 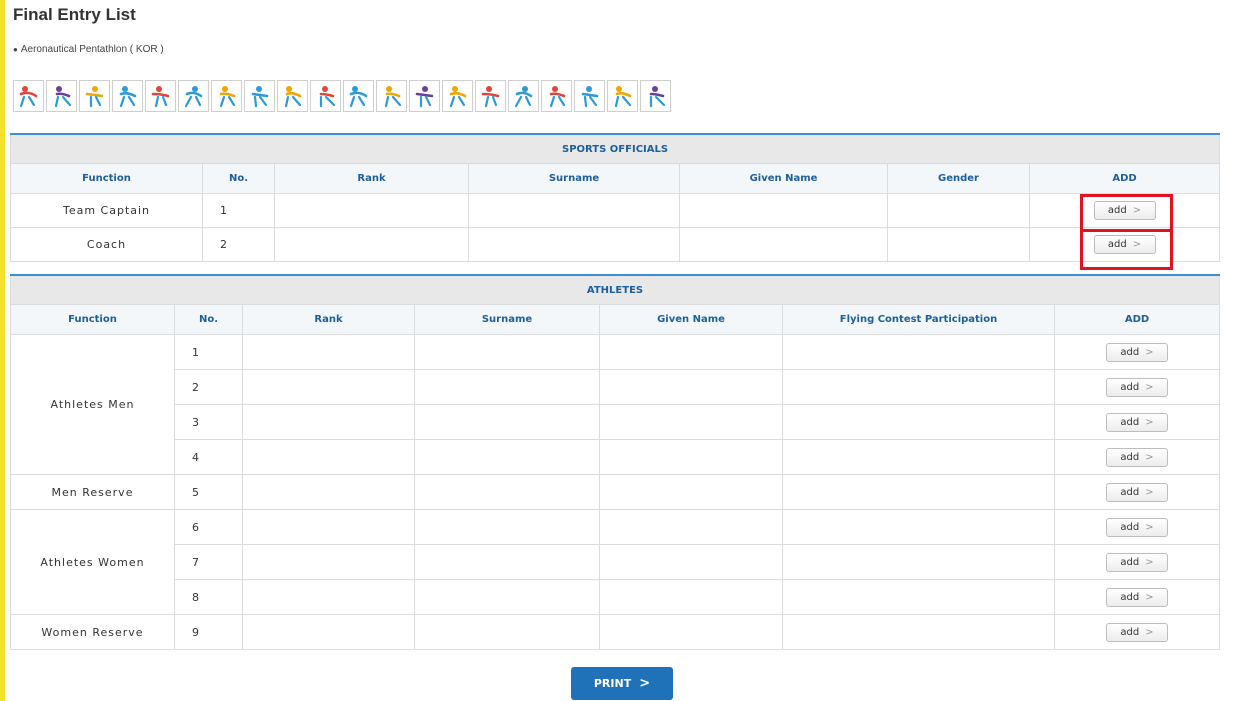 What do you see at coordinates (208, 597) in the screenshot?
I see `number-cell: 8` at bounding box center [208, 597].